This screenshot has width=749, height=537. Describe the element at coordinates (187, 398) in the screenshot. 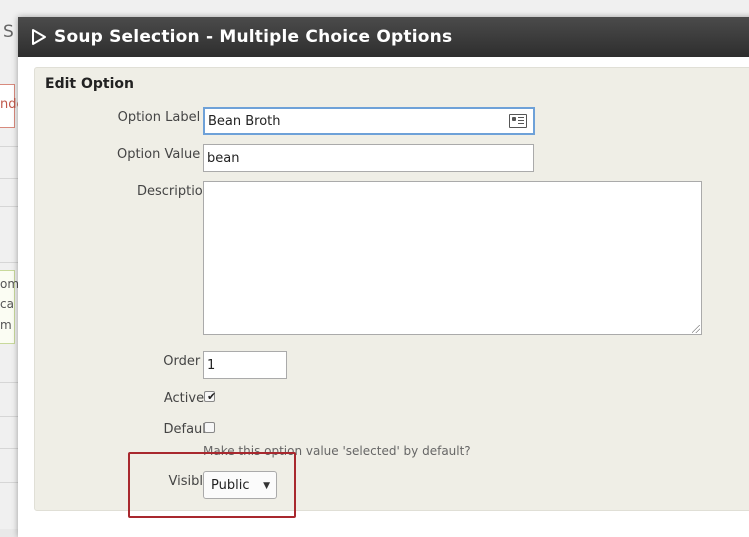

I see `active-label: Active?` at that location.